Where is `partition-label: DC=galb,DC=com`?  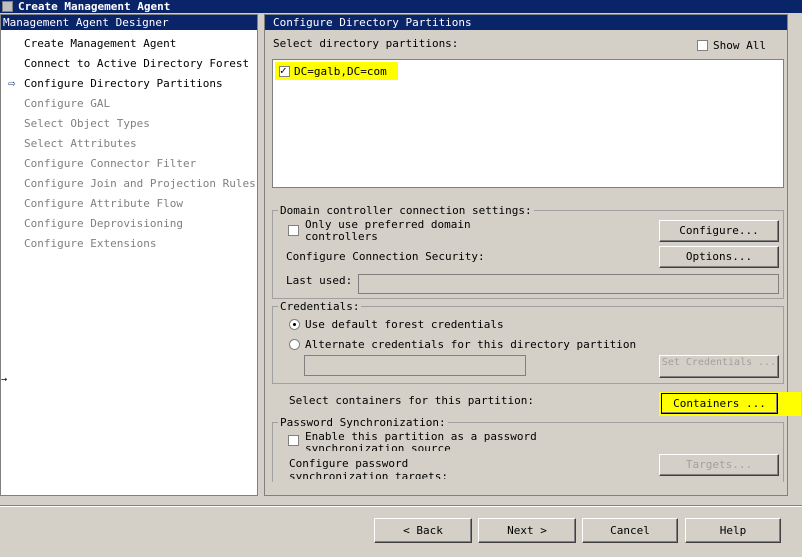 partition-label: DC=galb,DC=com is located at coordinates (340, 71).